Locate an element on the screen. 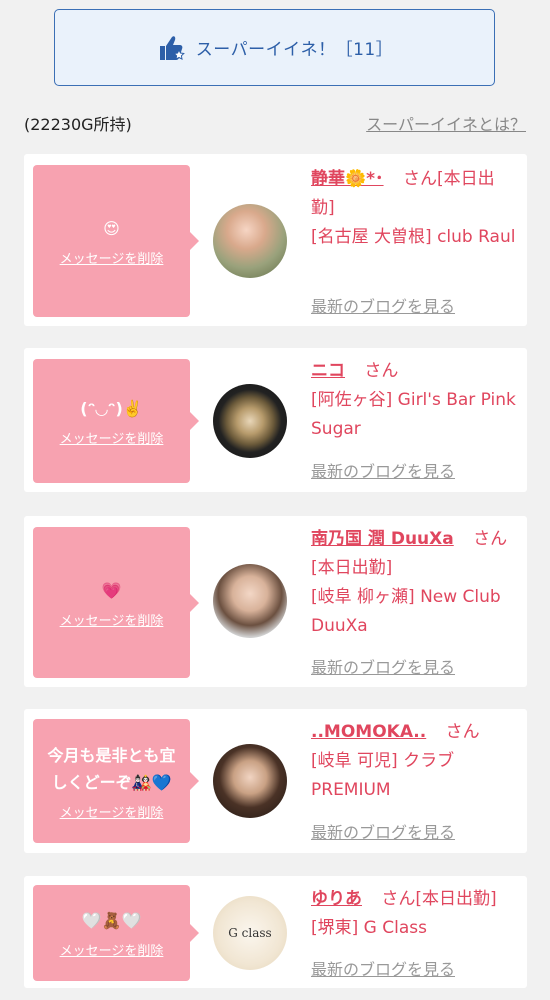  profile-info: 静華🌼*･ さん[本日出勤] [名古屋 大曽根] club Raul is located at coordinates (413, 208).